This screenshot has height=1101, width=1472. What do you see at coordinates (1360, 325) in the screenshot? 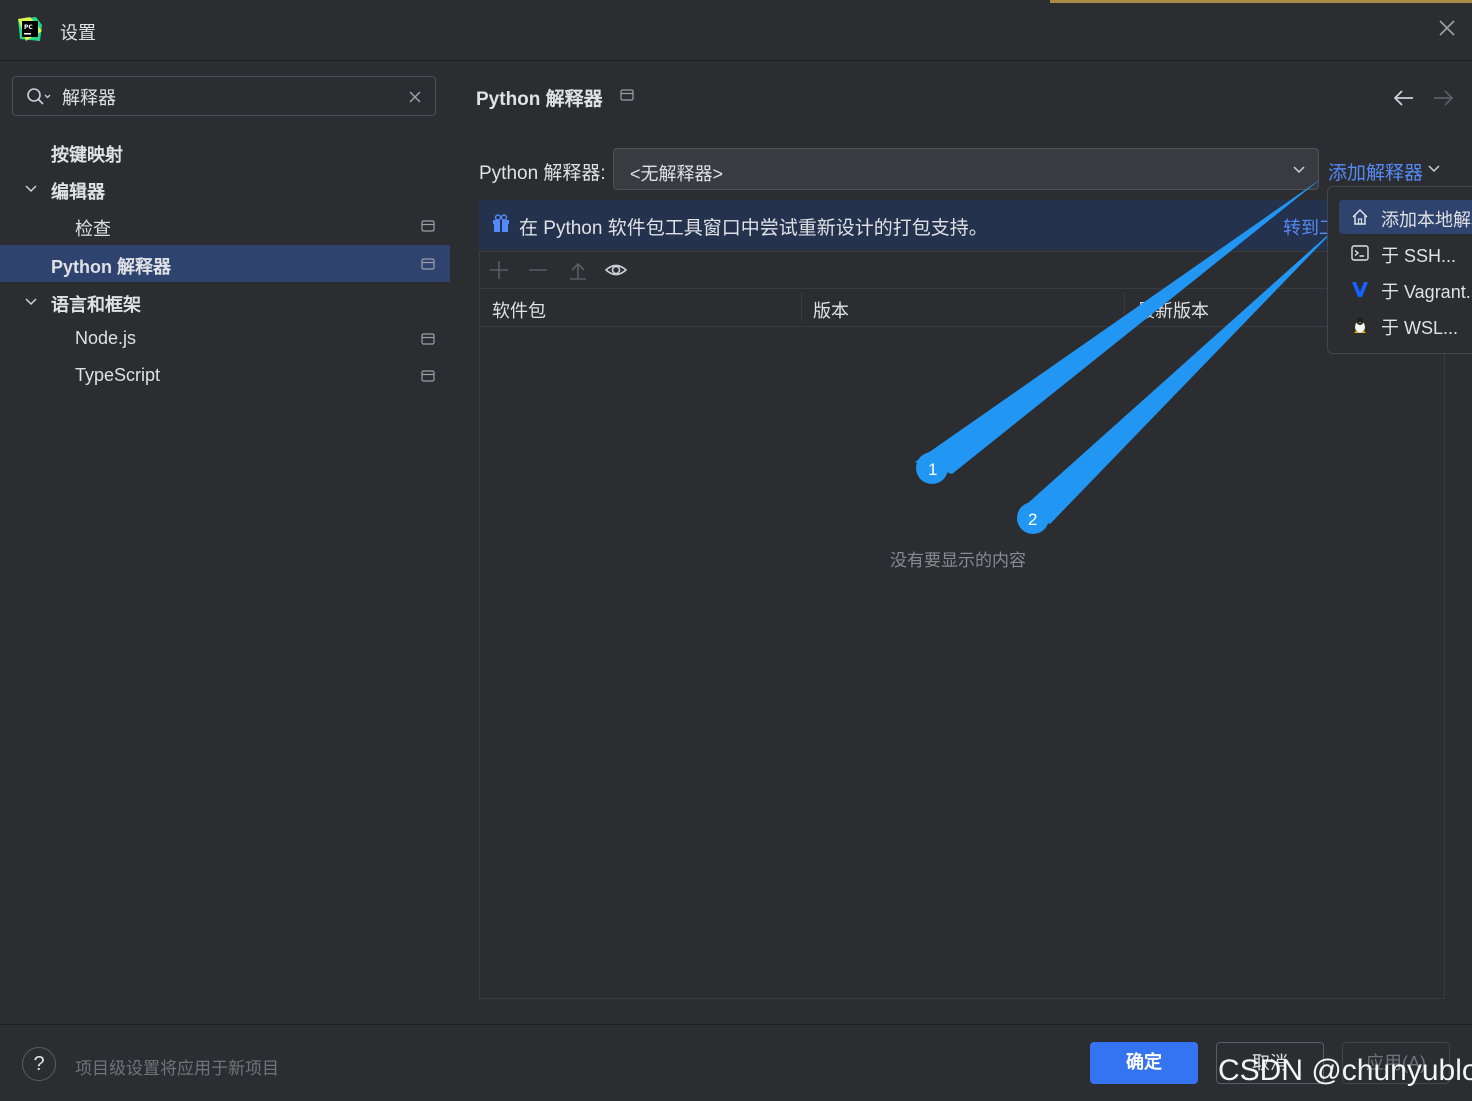
I see `linux-icon` at bounding box center [1360, 325].